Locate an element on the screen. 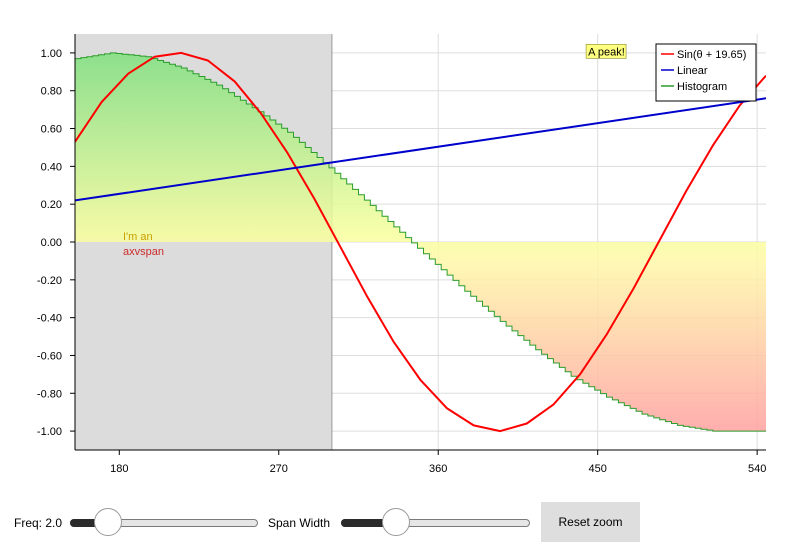 This screenshot has height=546, width=790. annotation: A peak! is located at coordinates (606, 51).